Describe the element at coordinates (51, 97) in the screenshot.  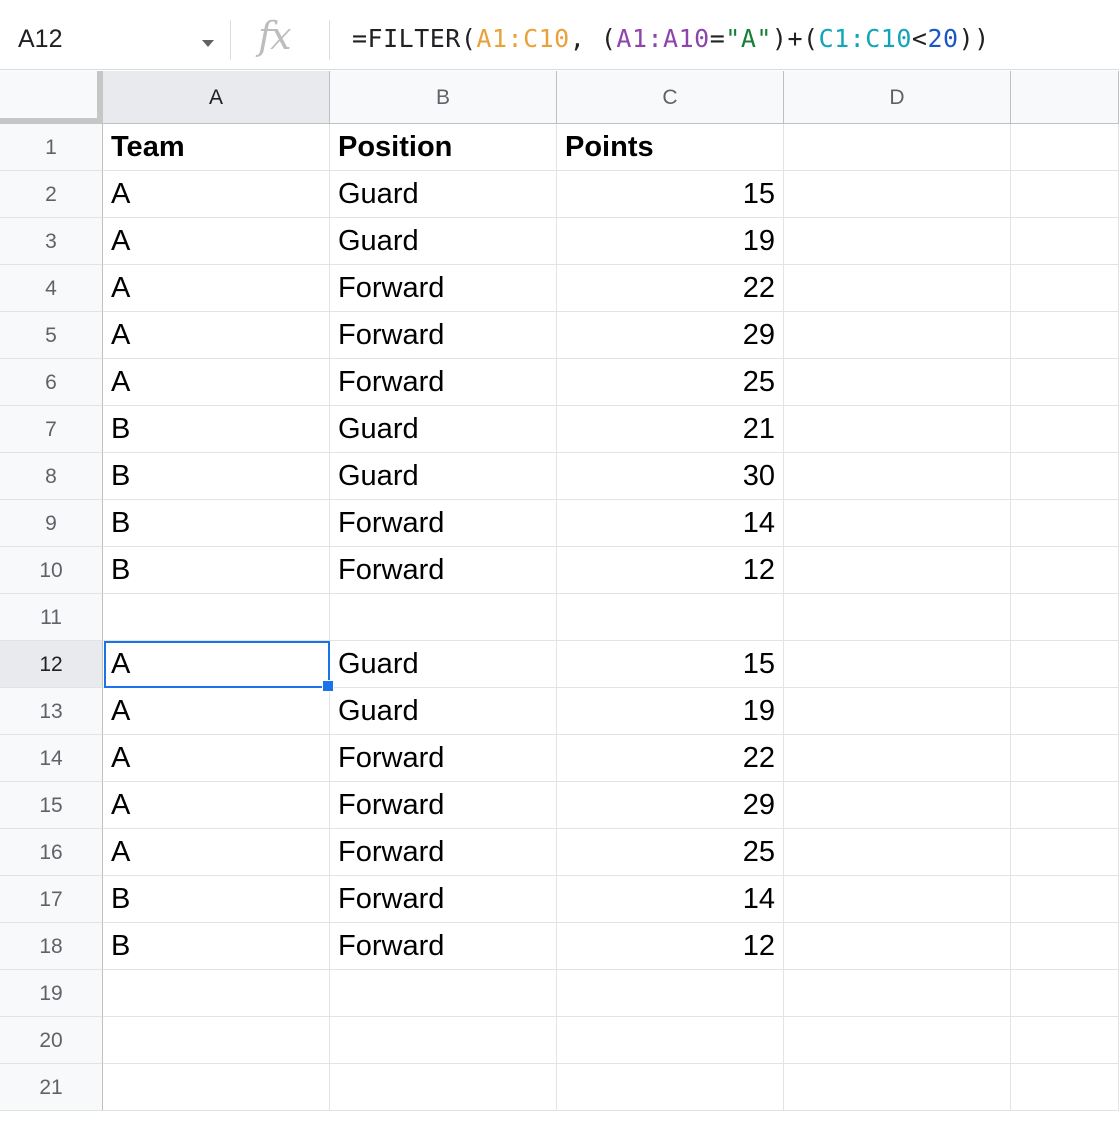
I see `select-all-corner` at that location.